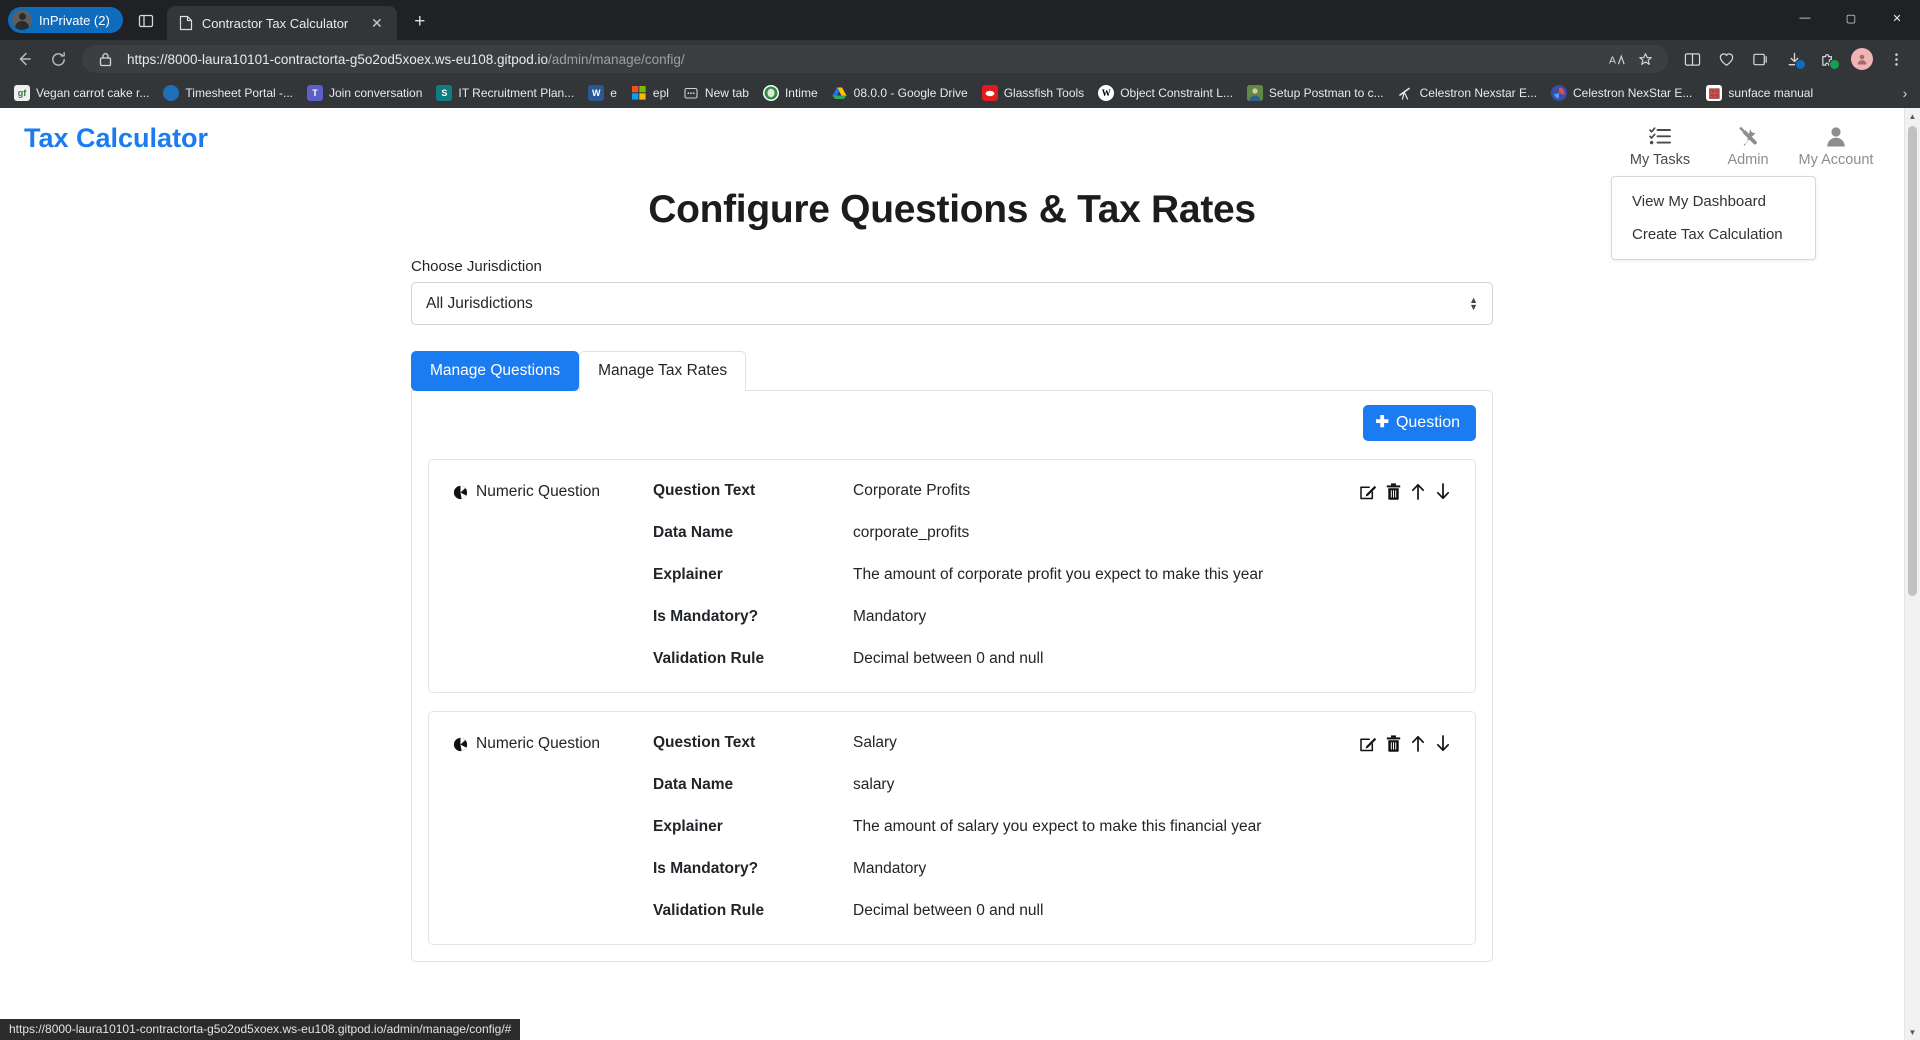 This screenshot has height=1040, width=1920. I want to click on tab-title: Contractor Tax Calculator, so click(275, 23).